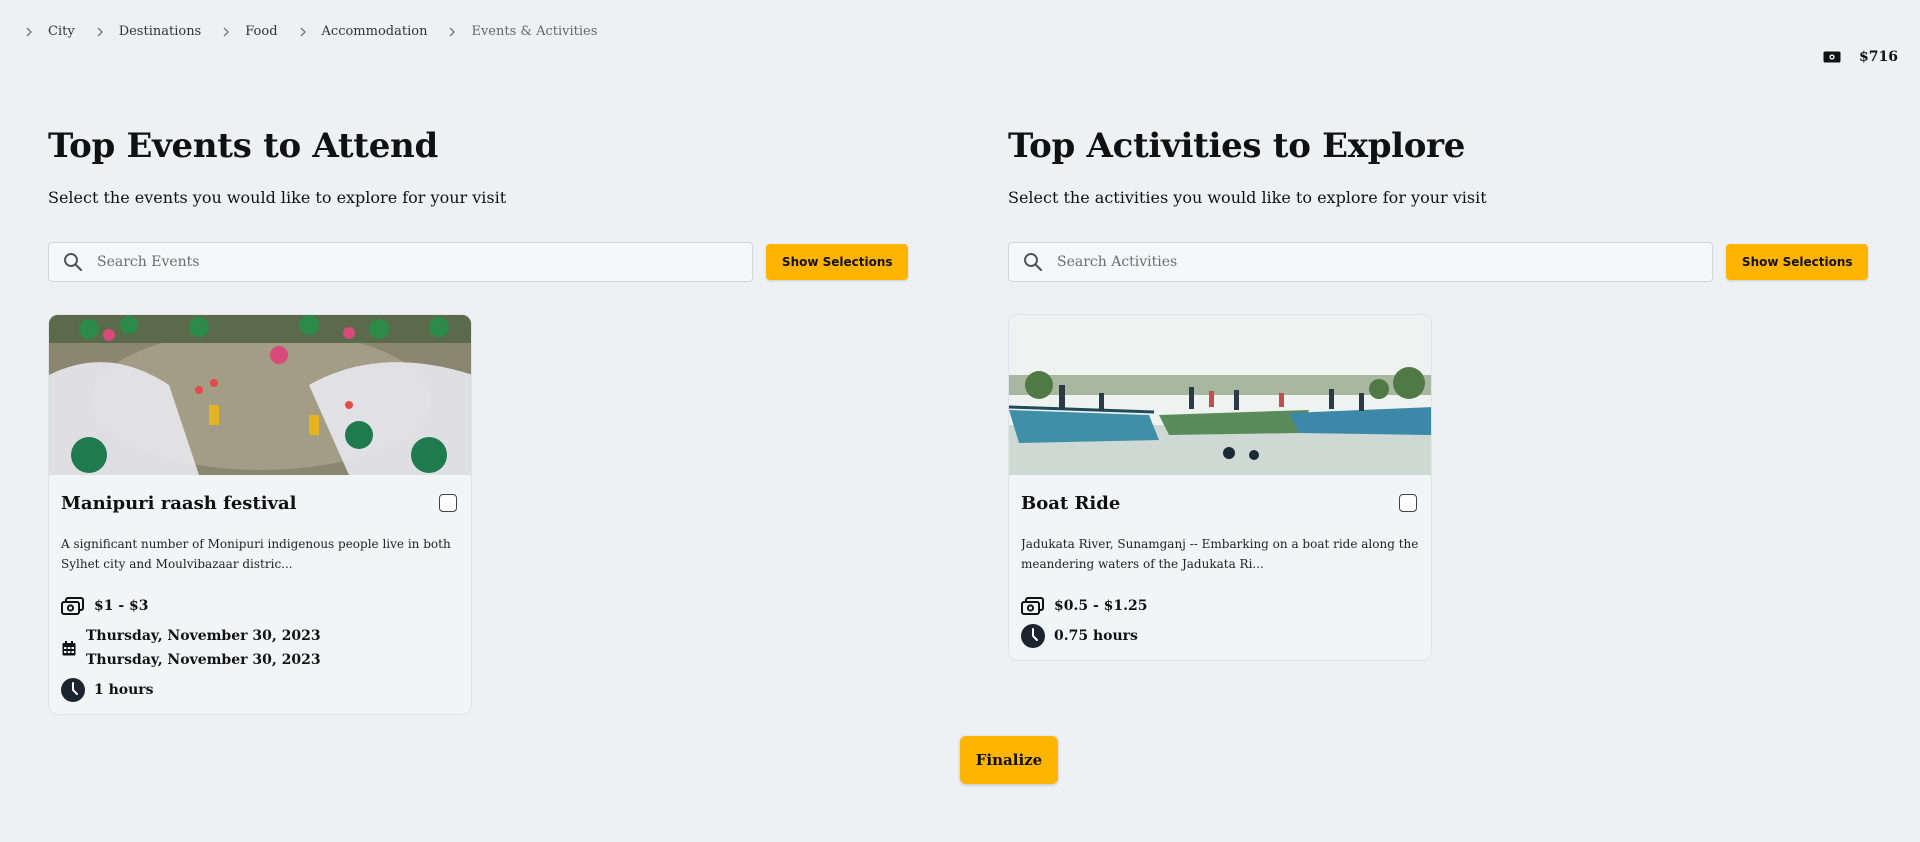 The width and height of the screenshot is (1920, 842). Describe the element at coordinates (1797, 262) in the screenshot. I see `activities-show-selections-button: Show Selections` at that location.